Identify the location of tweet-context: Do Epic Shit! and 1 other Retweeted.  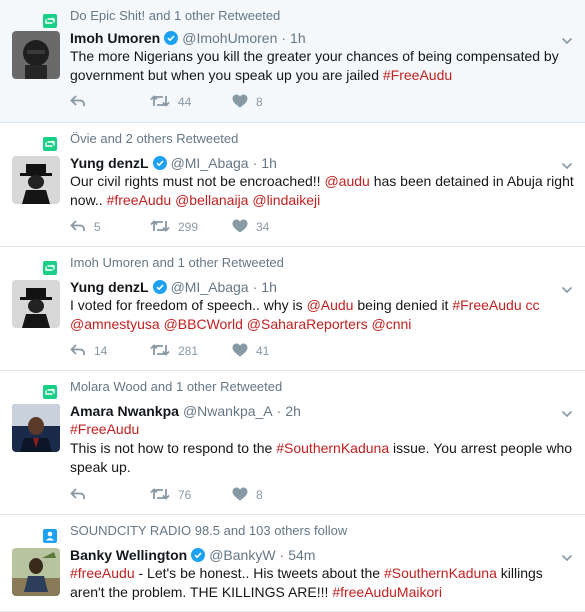
(161, 17).